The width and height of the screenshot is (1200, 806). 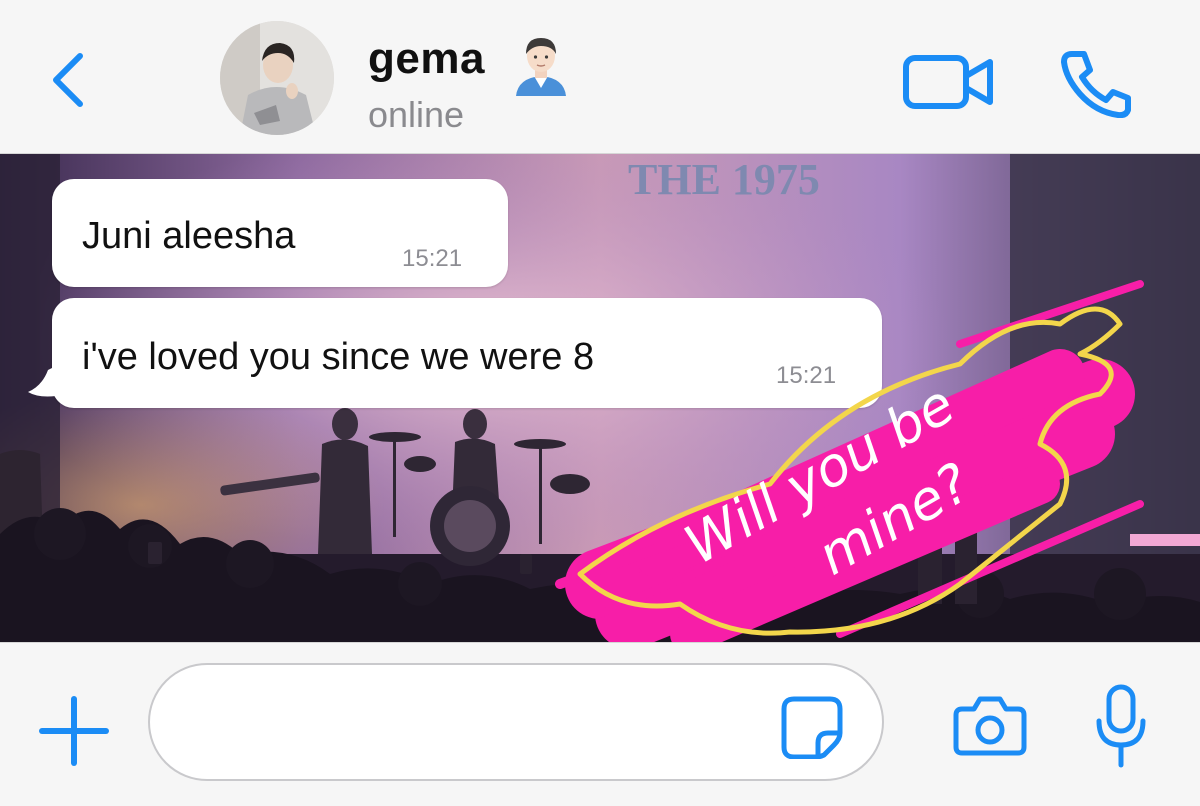 What do you see at coordinates (338, 357) in the screenshot?
I see `message-text: i've loved you since we were 8` at bounding box center [338, 357].